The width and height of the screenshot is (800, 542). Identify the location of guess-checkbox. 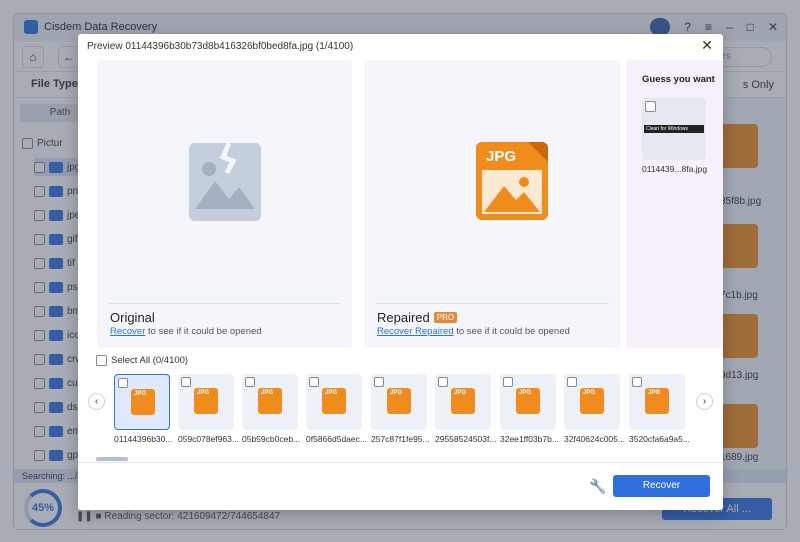
(650, 106).